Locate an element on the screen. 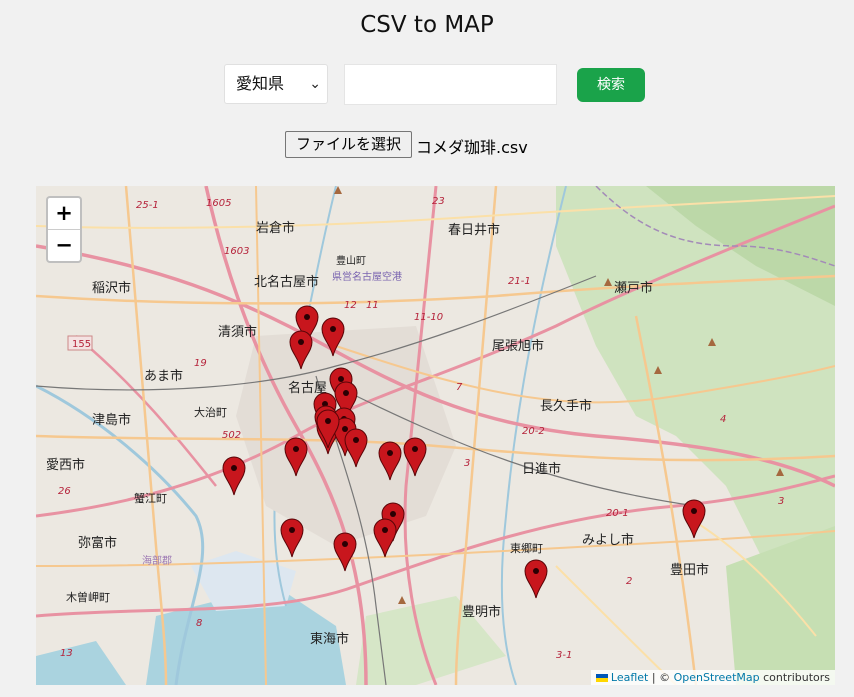  place-label: 日進市 is located at coordinates (541, 469).